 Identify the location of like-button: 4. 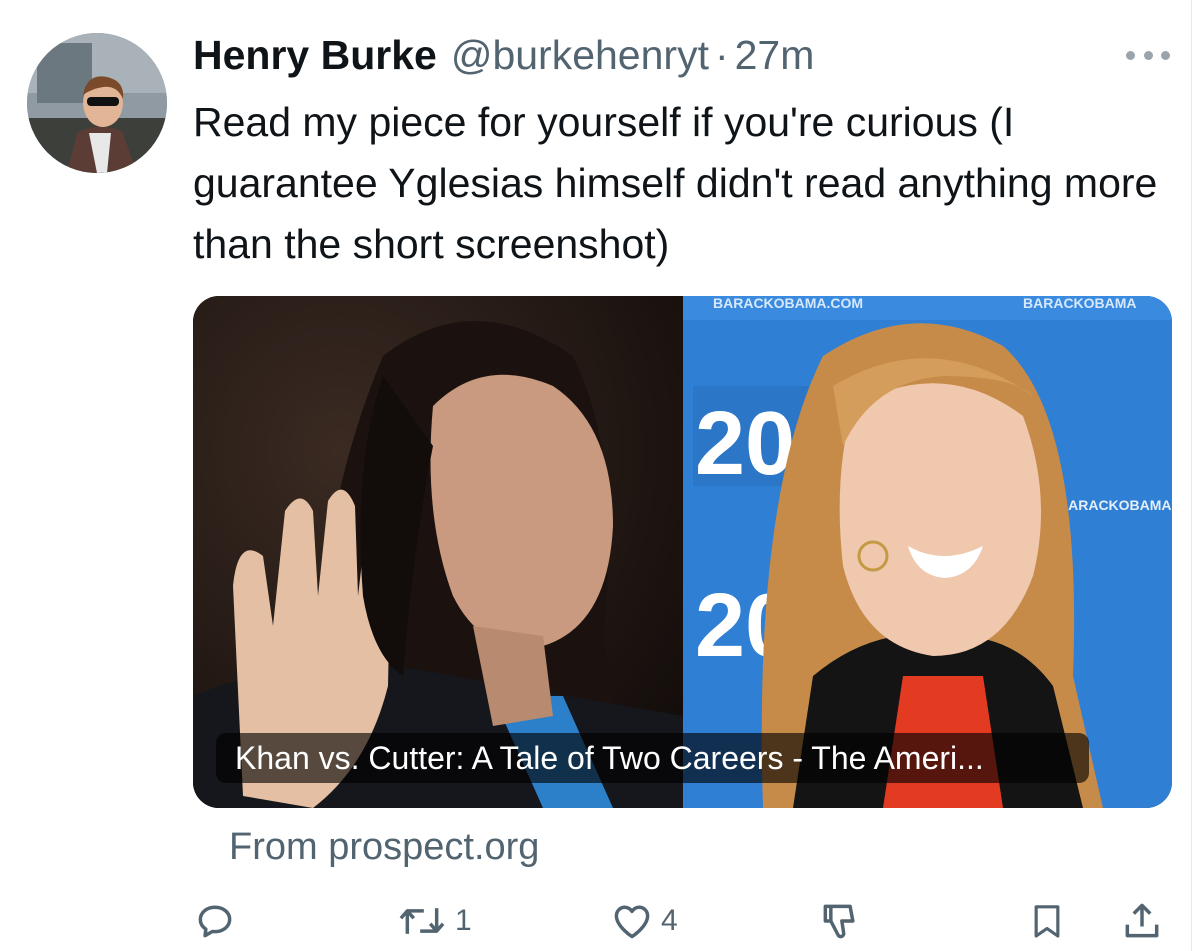
(643, 921).